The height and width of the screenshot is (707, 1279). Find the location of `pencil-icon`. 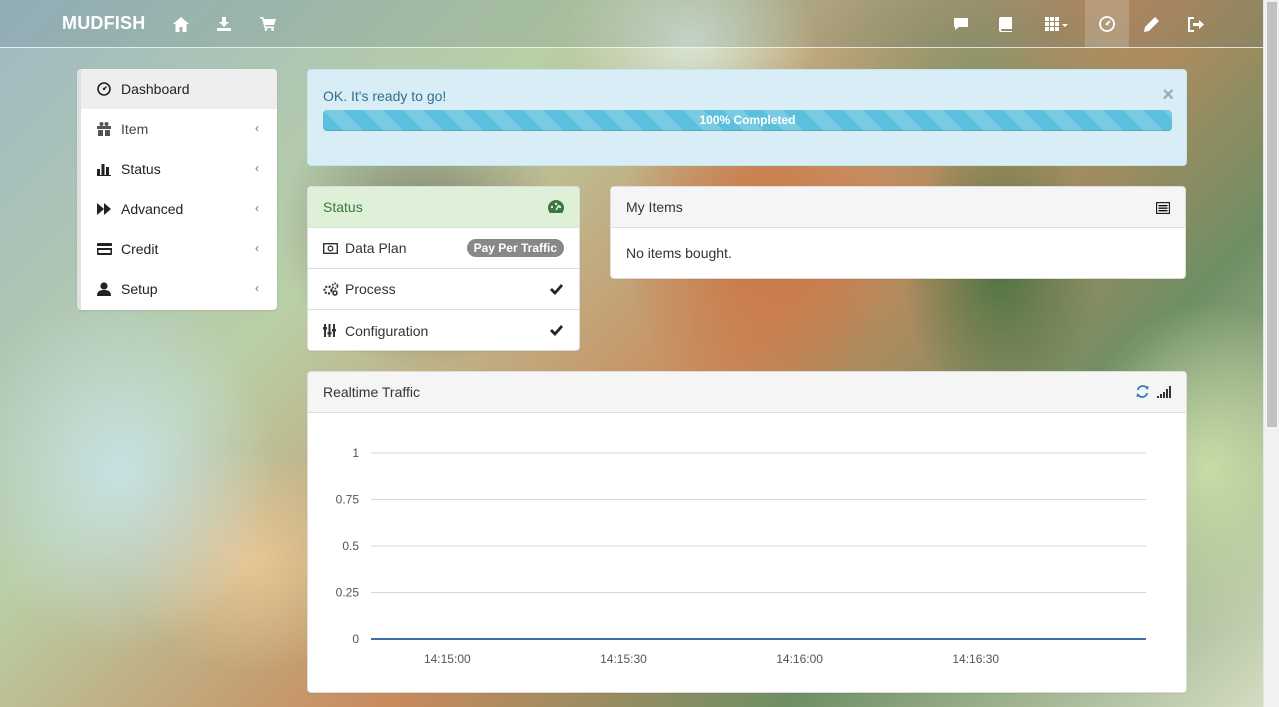

pencil-icon is located at coordinates (1151, 24).